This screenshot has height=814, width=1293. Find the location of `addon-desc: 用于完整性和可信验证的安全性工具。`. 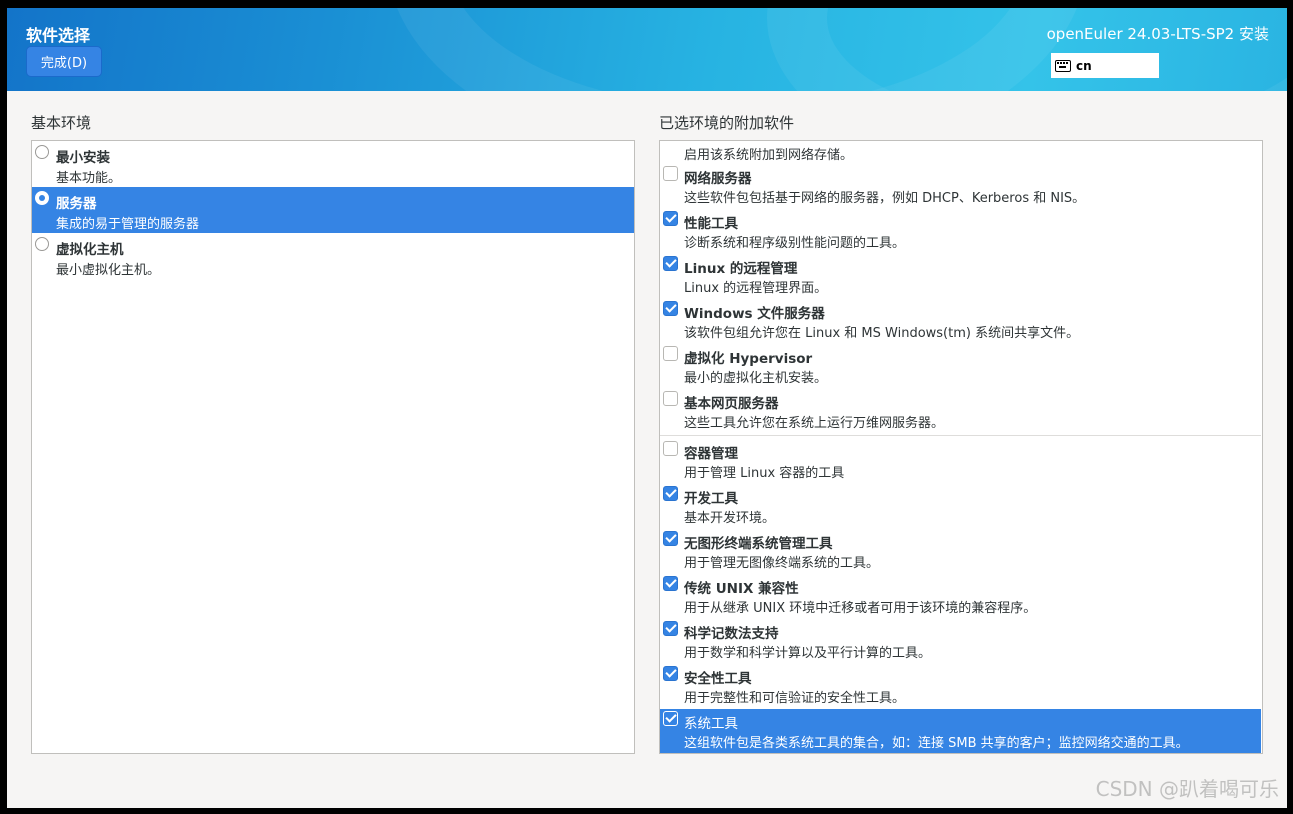

addon-desc: 用于完整性和可信验证的安全性工具。 is located at coordinates (795, 698).